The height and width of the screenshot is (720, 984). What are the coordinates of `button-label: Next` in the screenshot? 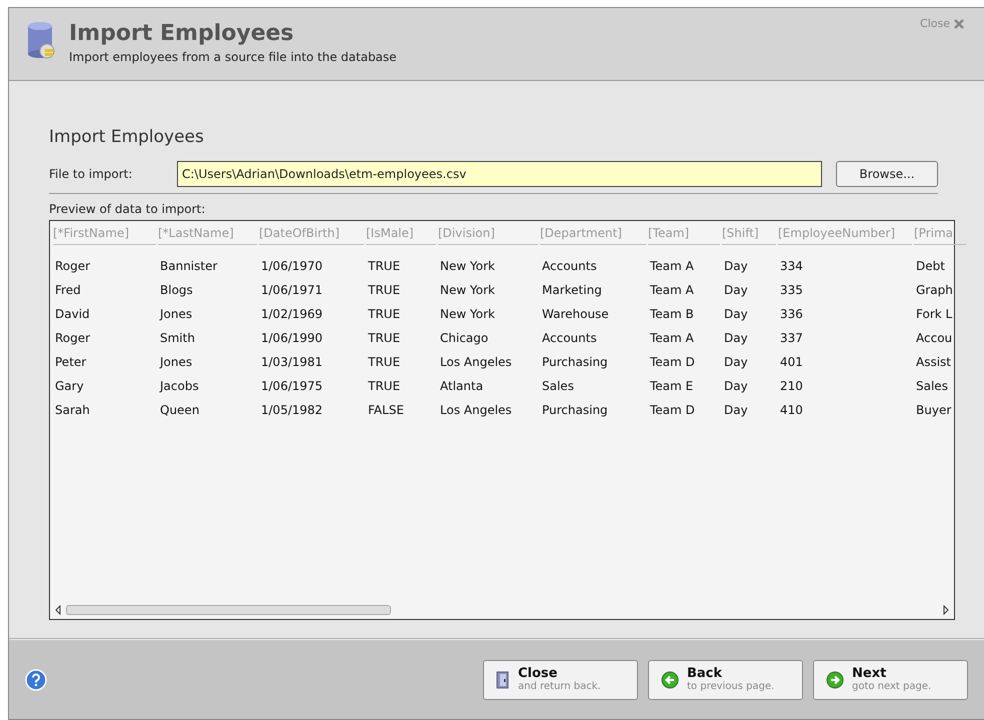 It's located at (870, 673).